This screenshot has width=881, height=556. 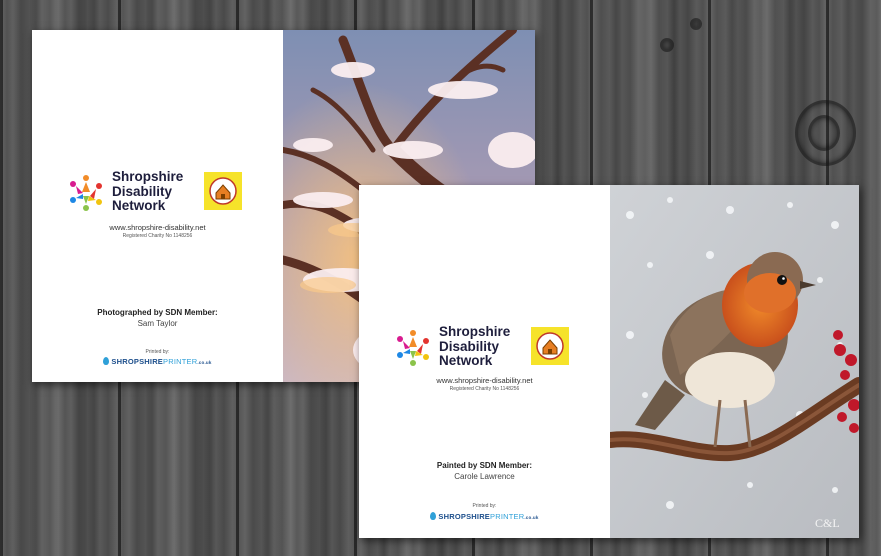 I want to click on painting-signature: C&L, so click(x=827, y=523).